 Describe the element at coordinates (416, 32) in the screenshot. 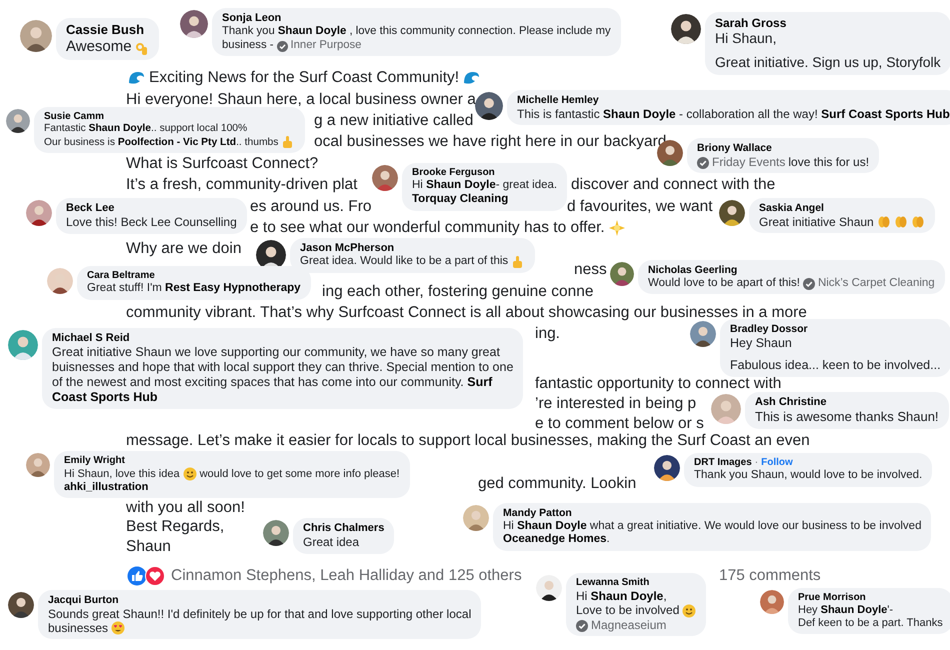

I see `comment-text: Thank you Shaun Doyle , love this community connection. Please include my` at that location.